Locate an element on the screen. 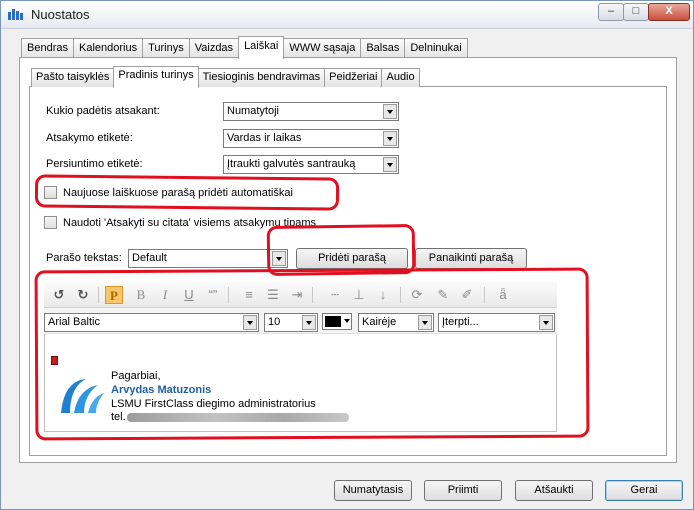 This screenshot has width=694, height=510. font-select-value: Arial Baltic is located at coordinates (74, 322).